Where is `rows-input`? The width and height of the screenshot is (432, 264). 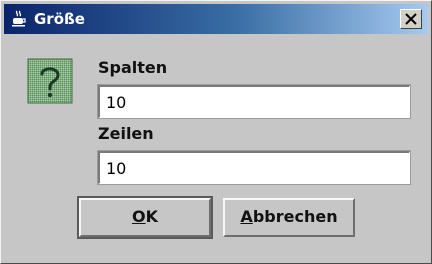
rows-input is located at coordinates (254, 167).